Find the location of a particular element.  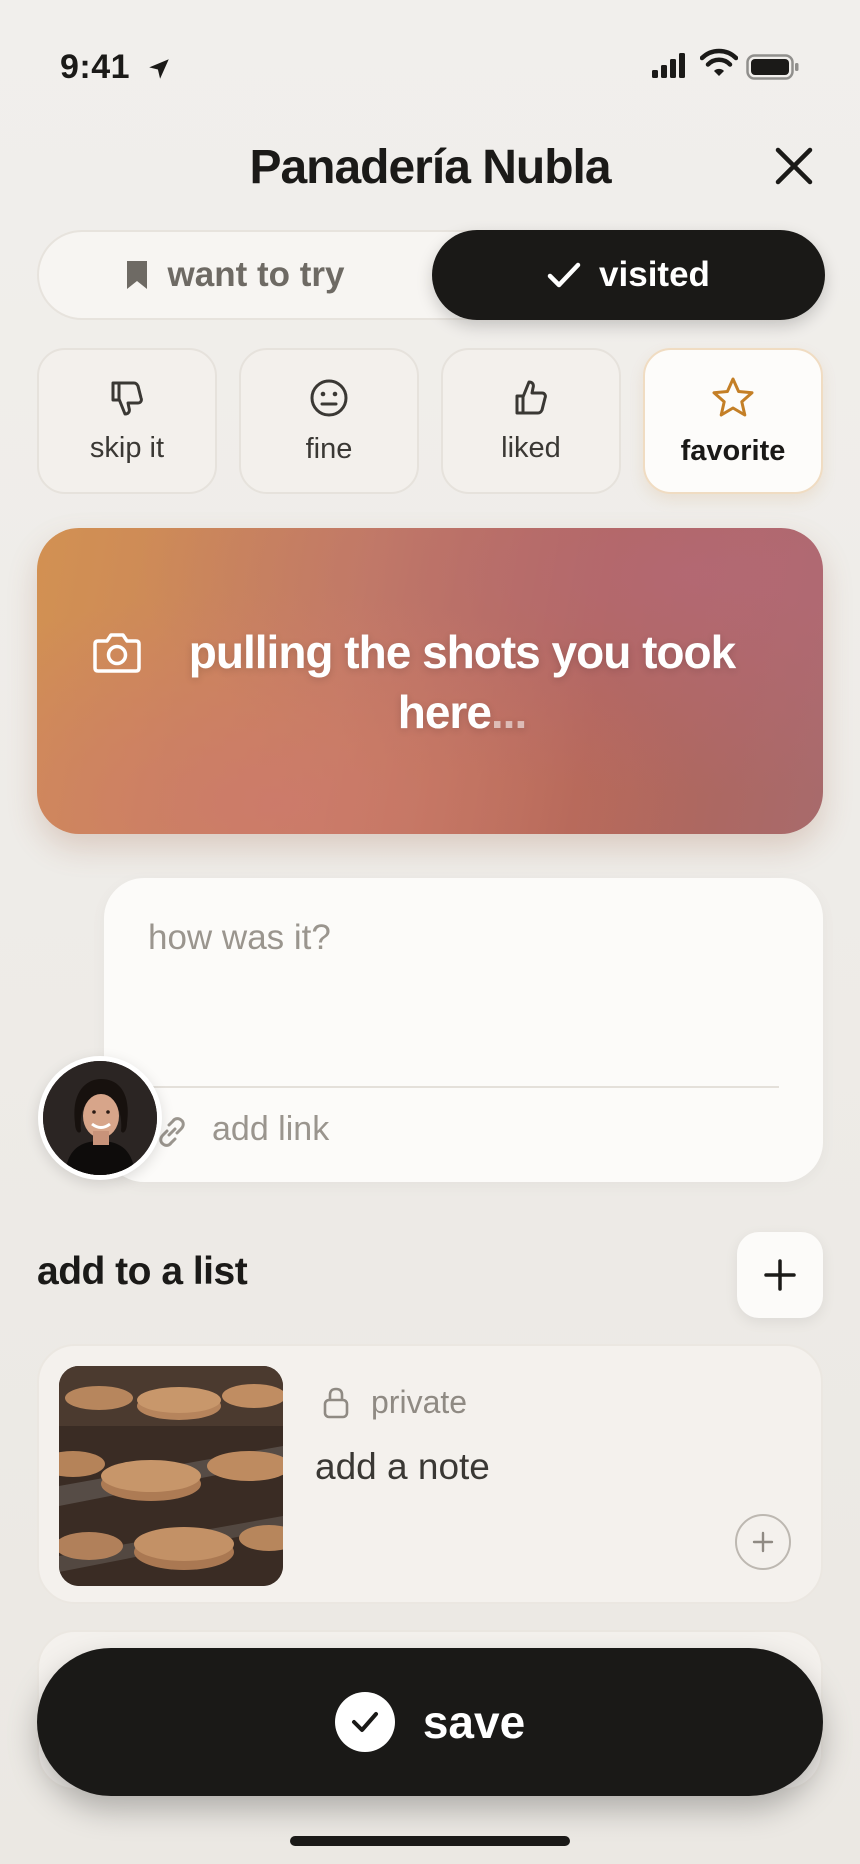

status-segmented-control: want to try visited is located at coordinates (431, 275).